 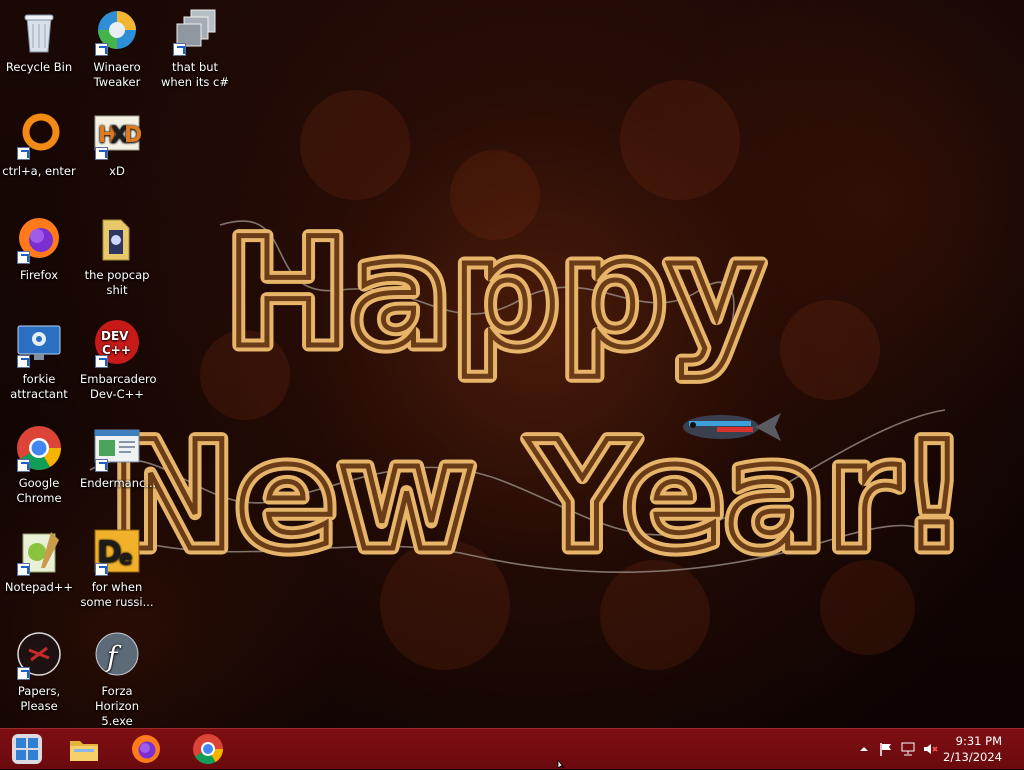 I want to click on desktop-icon-embarcadero-devcpp: DEV C++ Embarcadero Dev-C++, so click(x=117, y=361).